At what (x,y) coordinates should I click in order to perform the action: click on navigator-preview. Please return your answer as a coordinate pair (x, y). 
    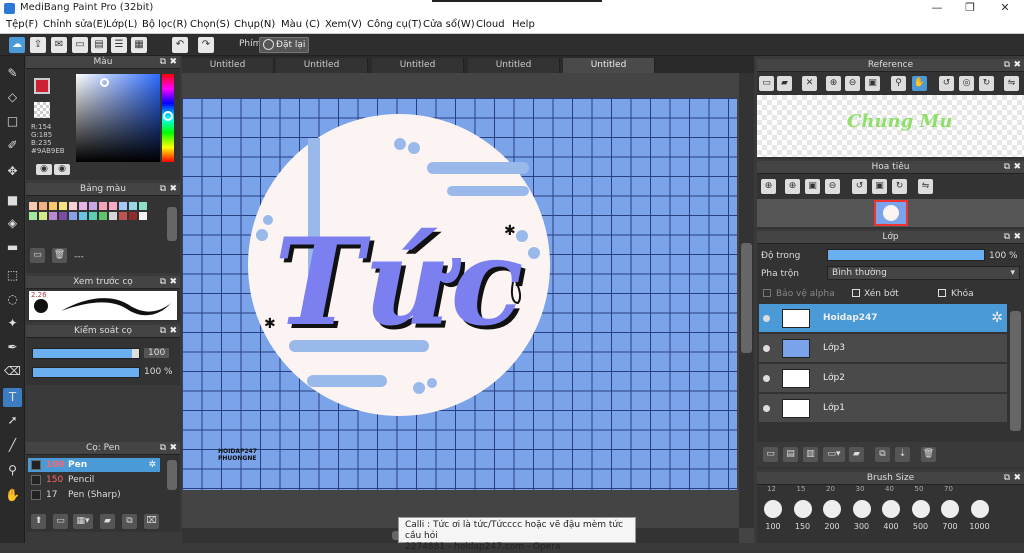
    Looking at the image, I should click on (890, 213).